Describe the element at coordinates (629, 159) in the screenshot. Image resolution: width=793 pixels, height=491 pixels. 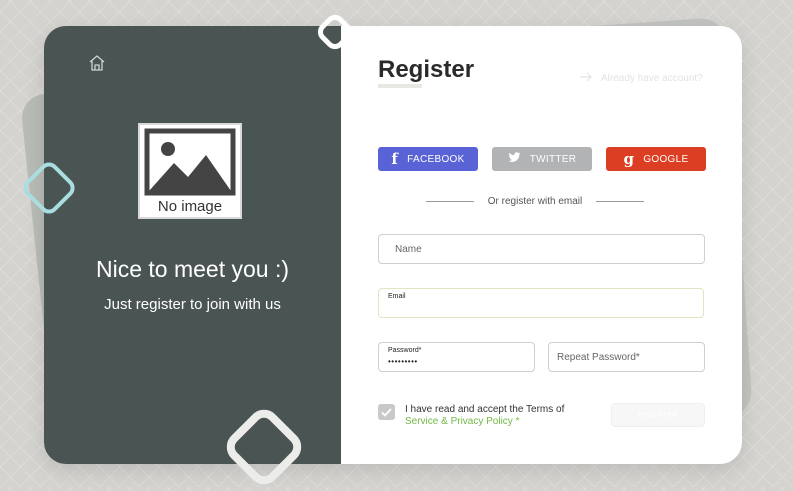
I see `google-icon: g` at that location.